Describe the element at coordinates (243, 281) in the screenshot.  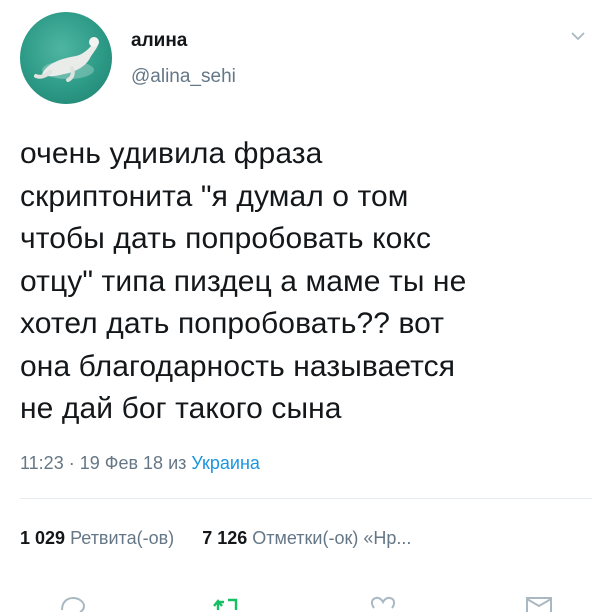
I see `tweet-text-line: отцу" типа пиздец а маме ты не` at that location.